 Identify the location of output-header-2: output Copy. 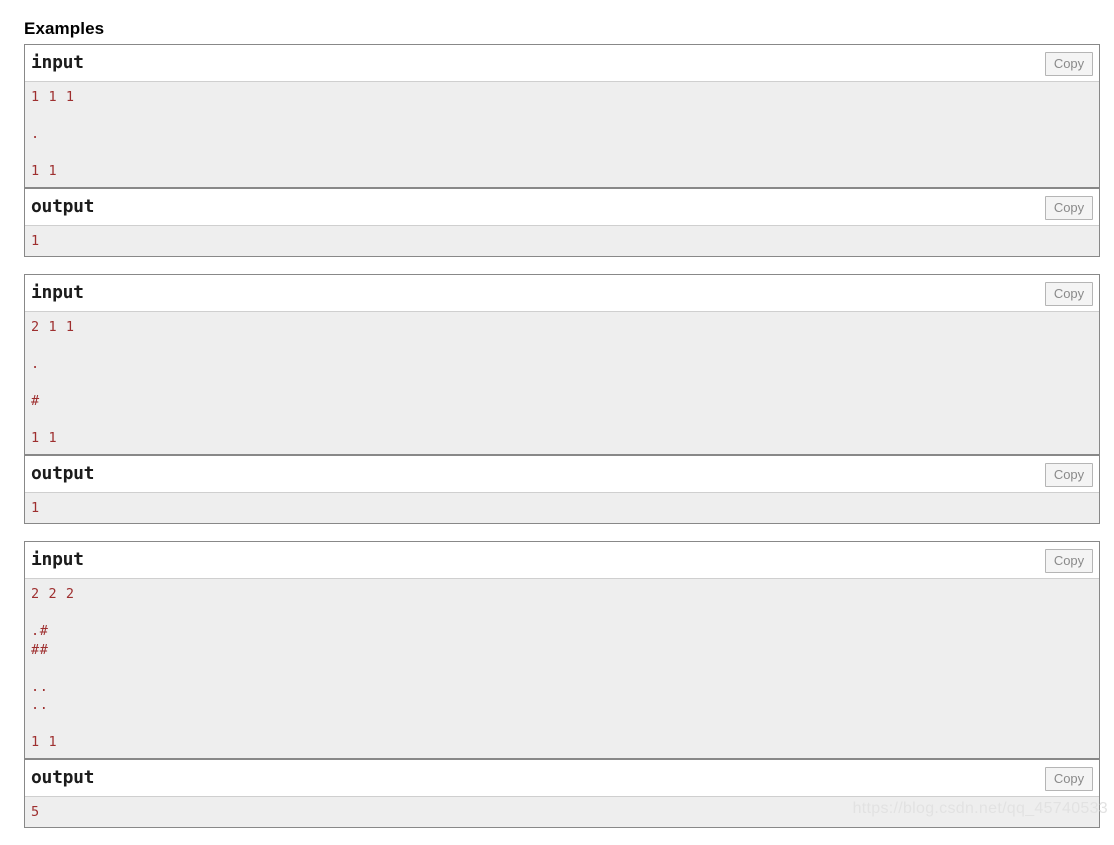
(562, 473).